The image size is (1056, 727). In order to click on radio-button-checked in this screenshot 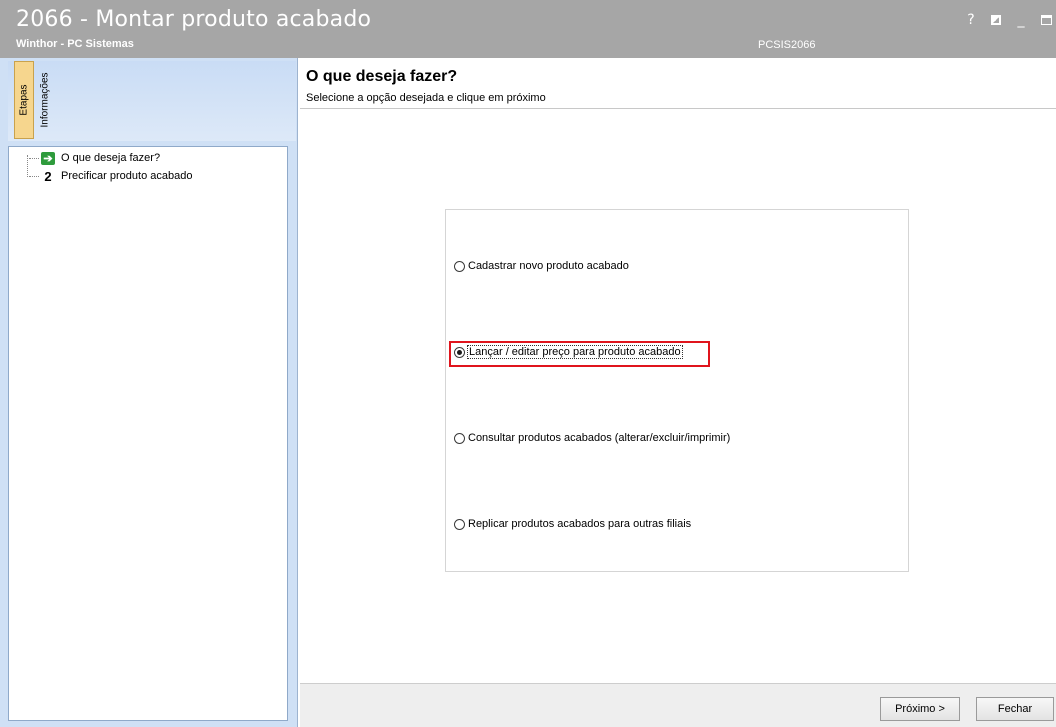, I will do `click(459, 352)`.